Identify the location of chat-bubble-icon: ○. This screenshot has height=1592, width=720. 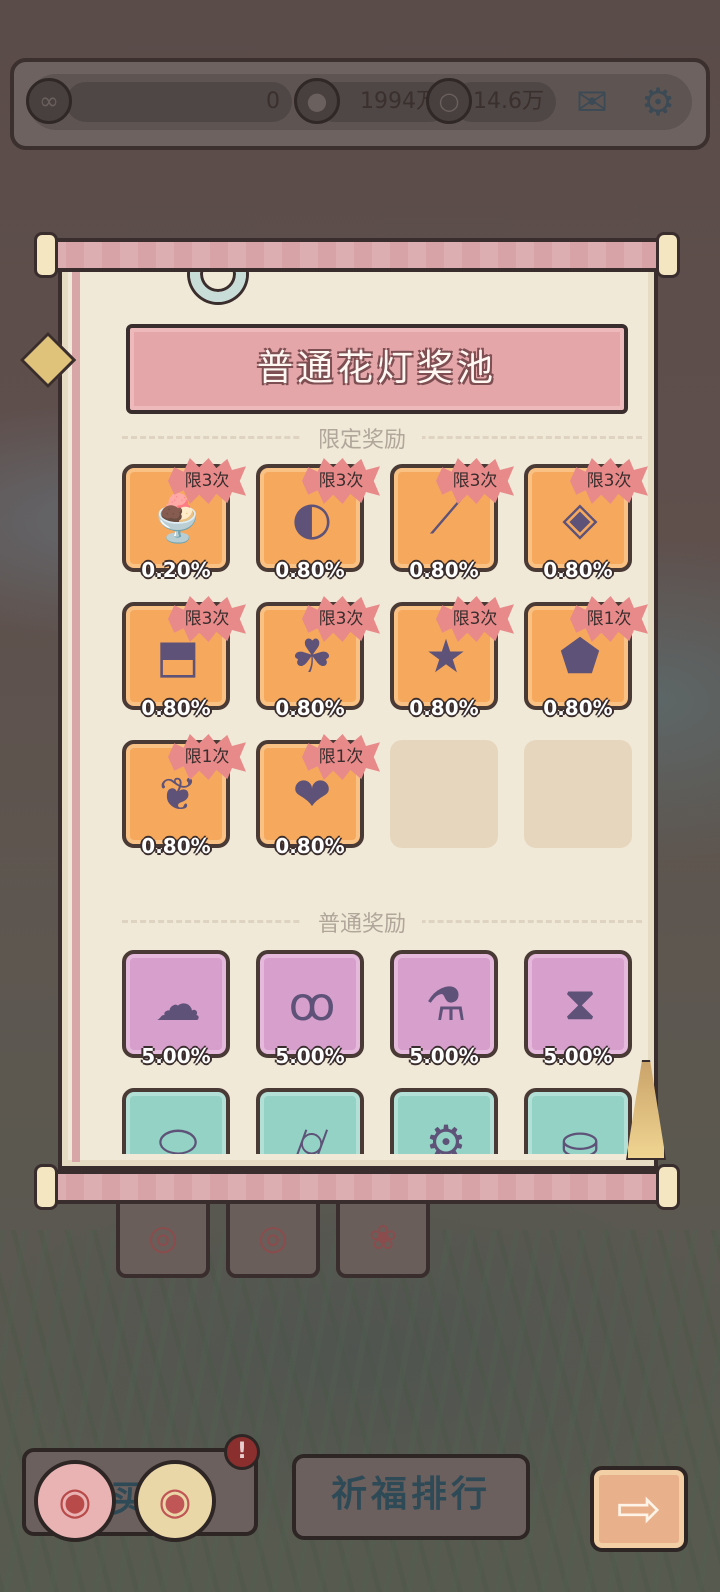
(449, 101).